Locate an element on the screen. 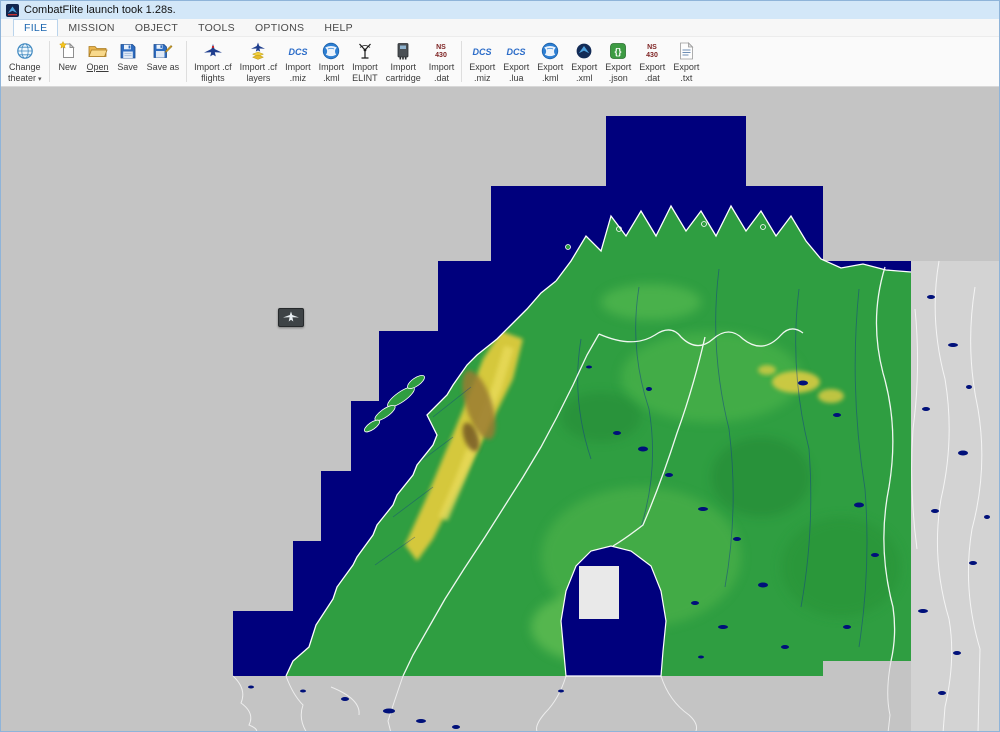 The height and width of the screenshot is (732, 1000). text-file-icon is located at coordinates (686, 50).